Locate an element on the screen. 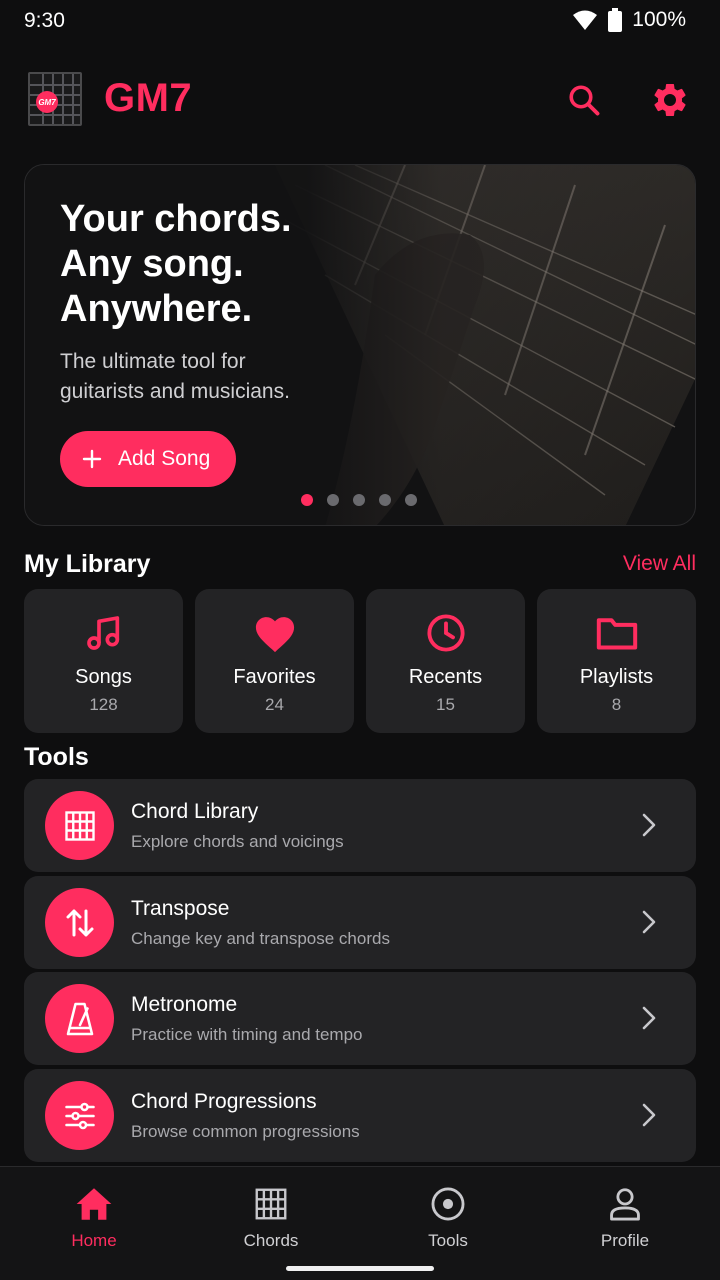 This screenshot has height=1280, width=720. plus-icon is located at coordinates (92, 459).